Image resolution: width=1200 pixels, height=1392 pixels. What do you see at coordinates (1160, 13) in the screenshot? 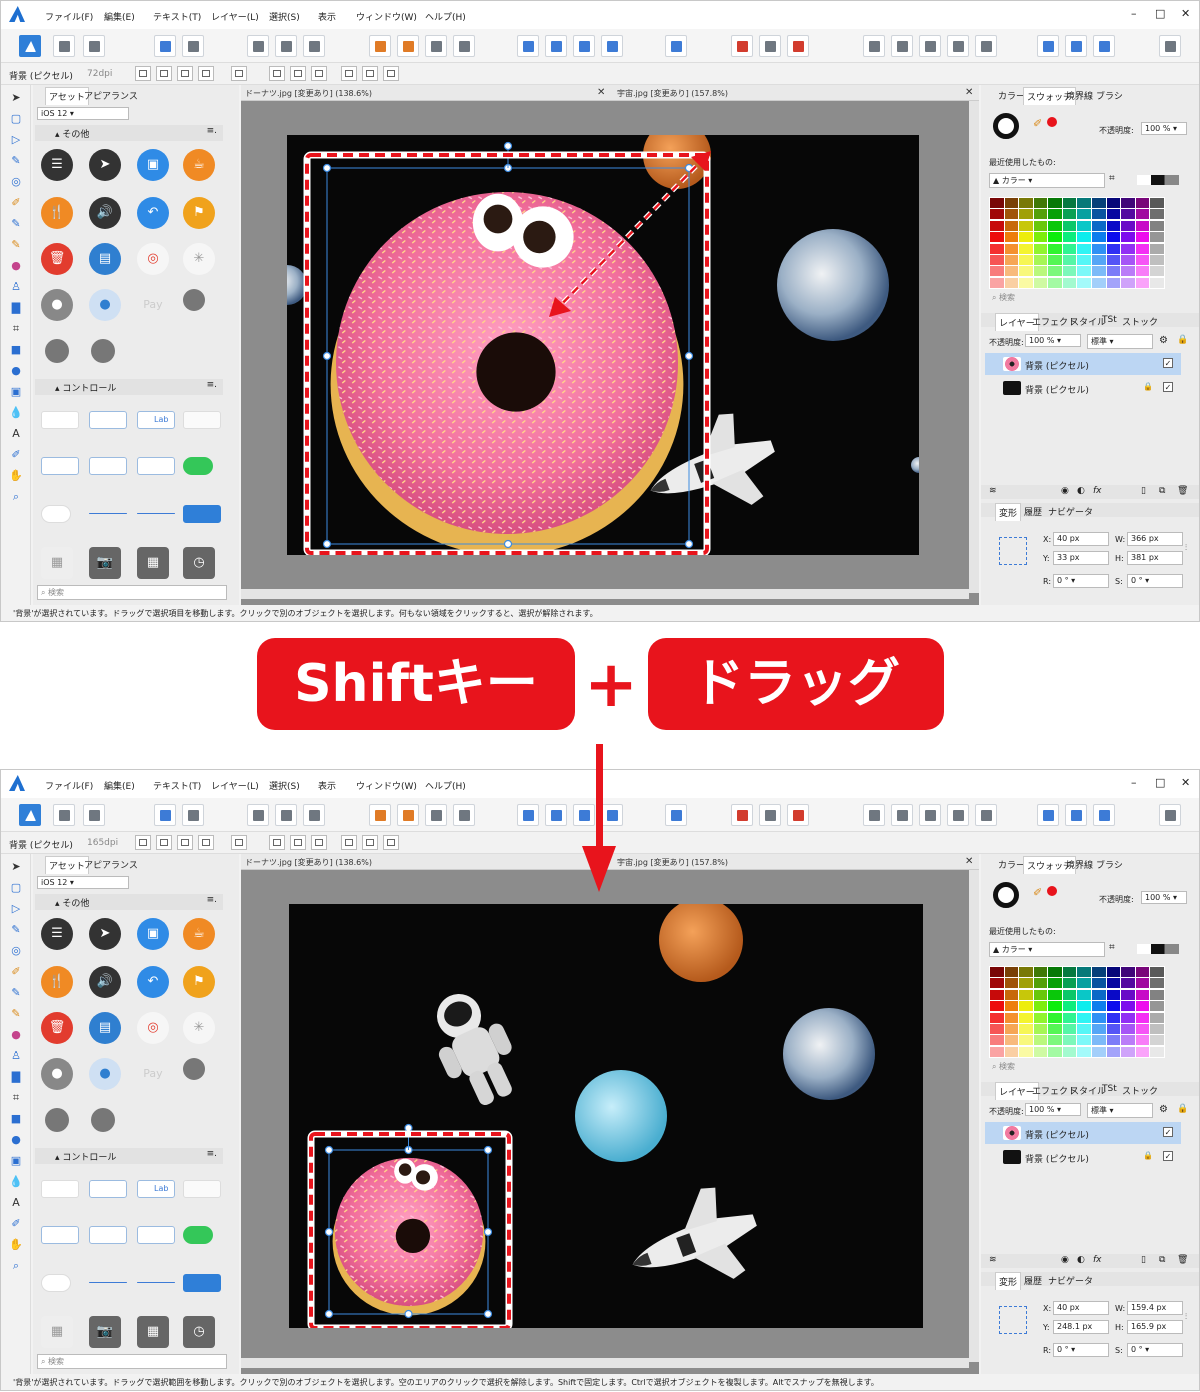
I see `maximize-button: □` at bounding box center [1160, 13].